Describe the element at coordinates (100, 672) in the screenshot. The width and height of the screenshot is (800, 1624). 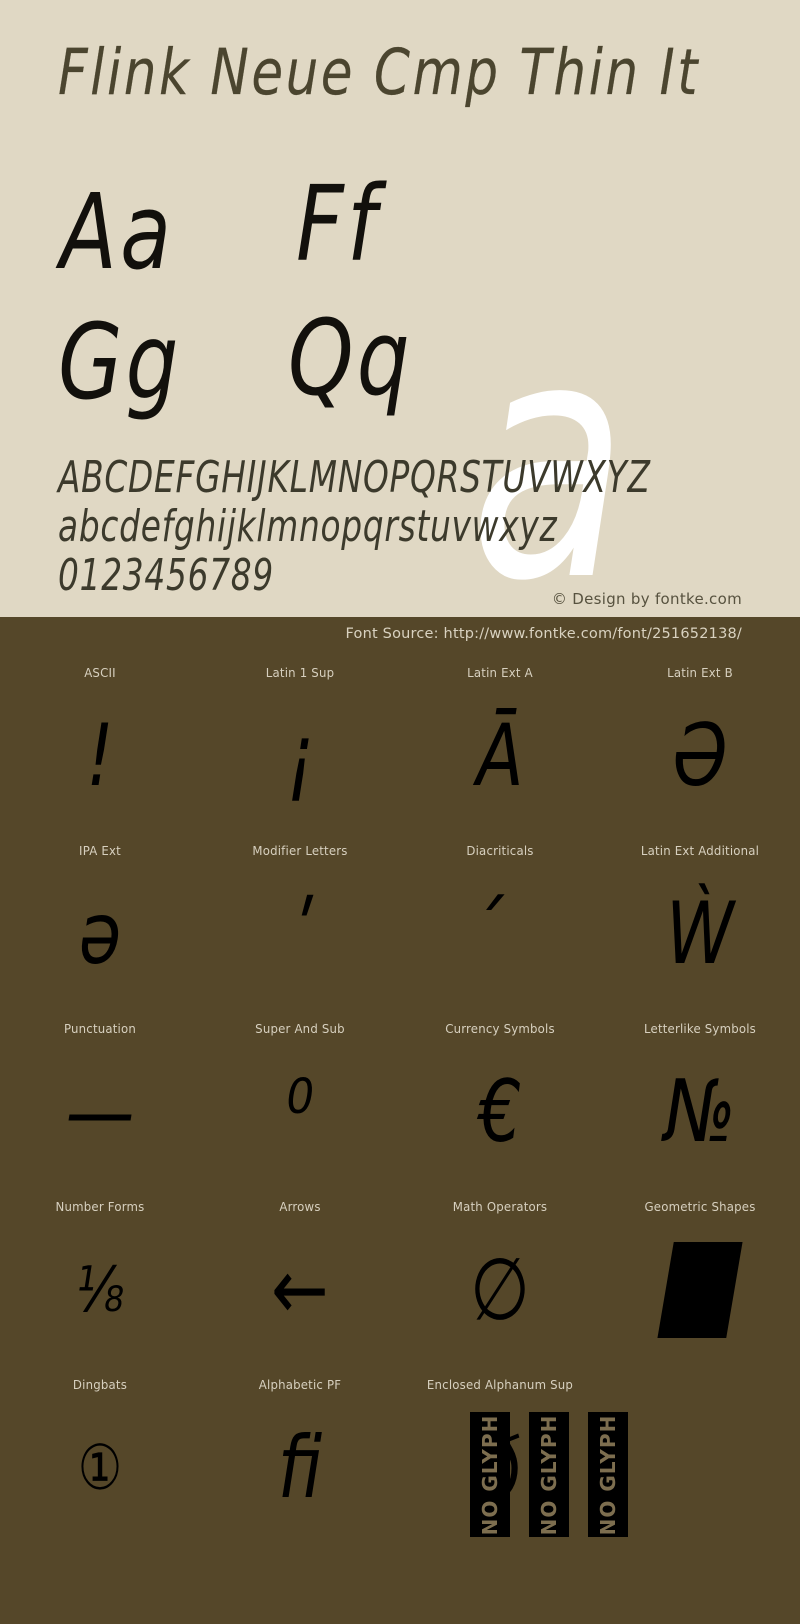
I see `unicode-block-label: ASCII` at that location.